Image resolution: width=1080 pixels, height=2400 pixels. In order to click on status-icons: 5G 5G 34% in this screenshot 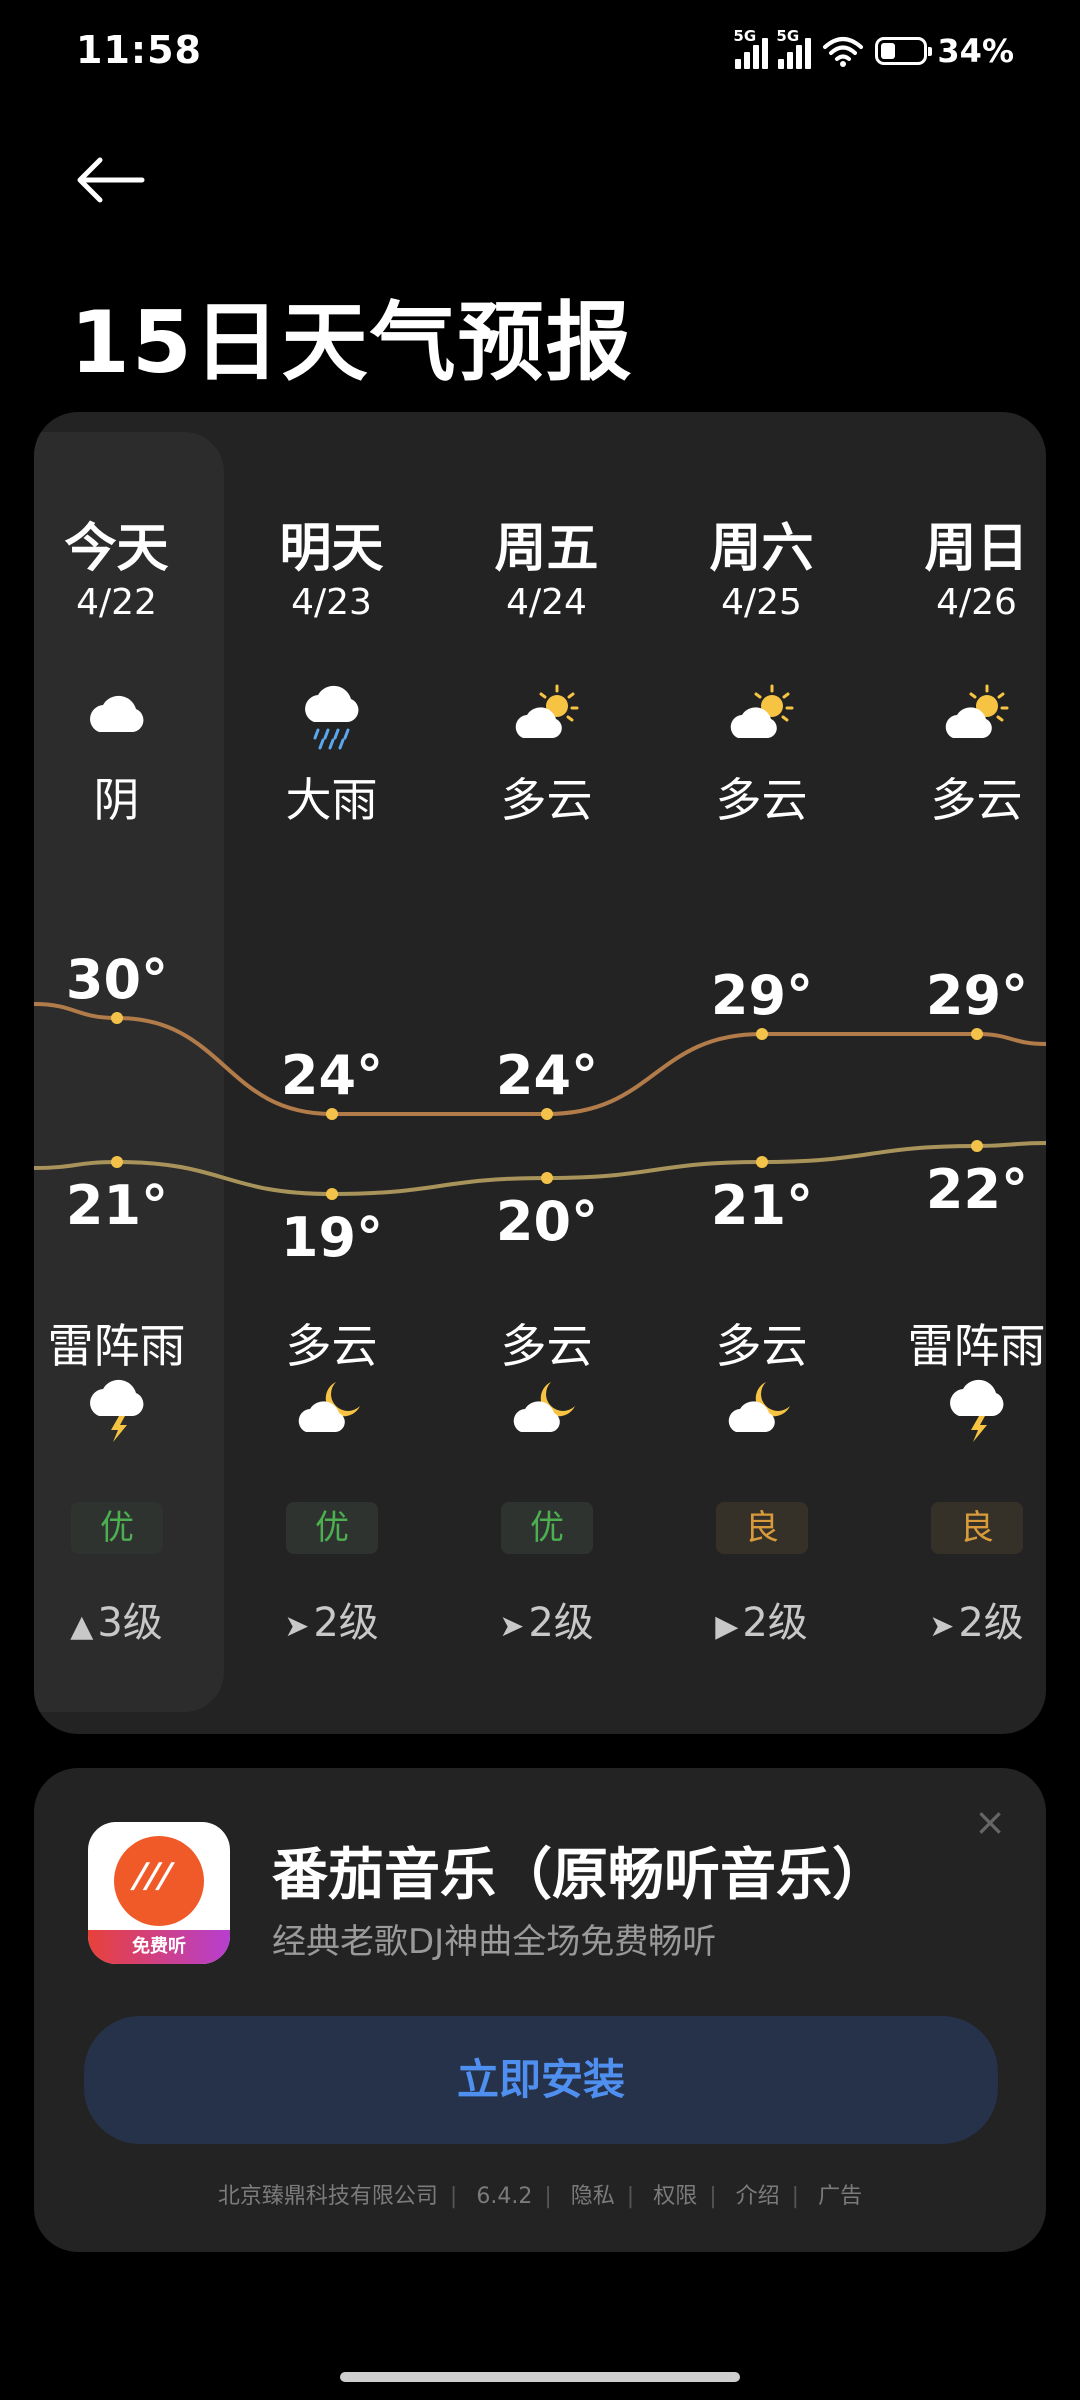, I will do `click(873, 48)`.